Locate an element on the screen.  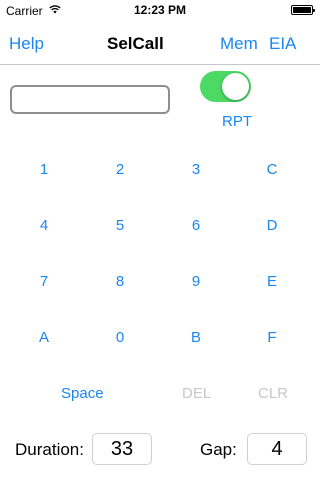
mem-button: Mem is located at coordinates (239, 44).